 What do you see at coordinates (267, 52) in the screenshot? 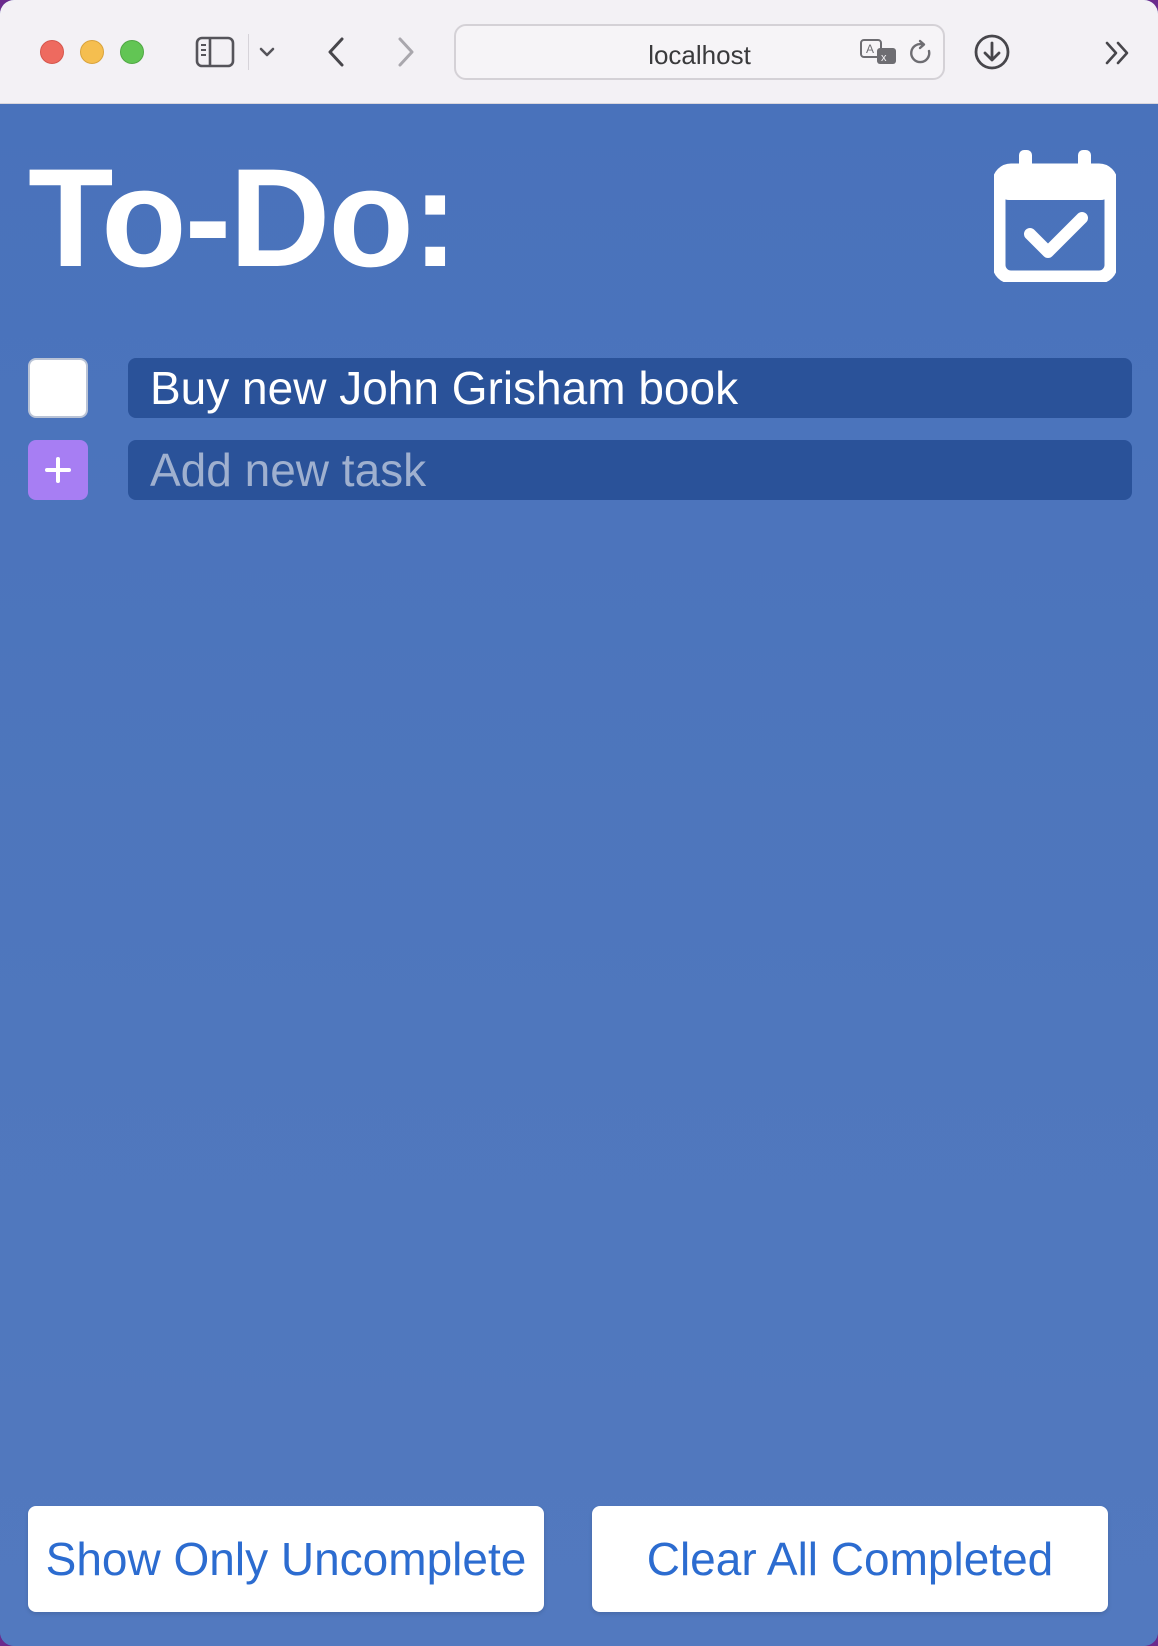
I see `chevron-down-icon` at bounding box center [267, 52].